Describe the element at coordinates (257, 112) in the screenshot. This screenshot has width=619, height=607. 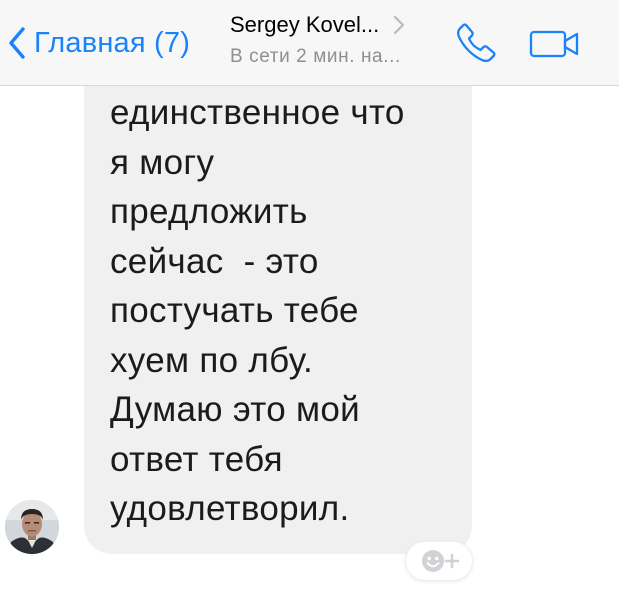
I see `message-text-line: единственное что` at that location.